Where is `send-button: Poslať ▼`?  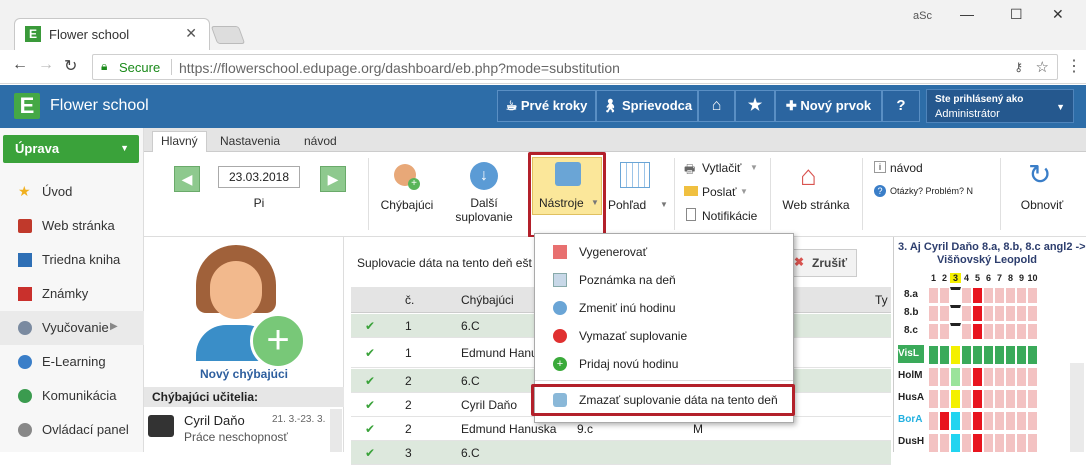
send-button: Poslať ▼ is located at coordinates (724, 193).